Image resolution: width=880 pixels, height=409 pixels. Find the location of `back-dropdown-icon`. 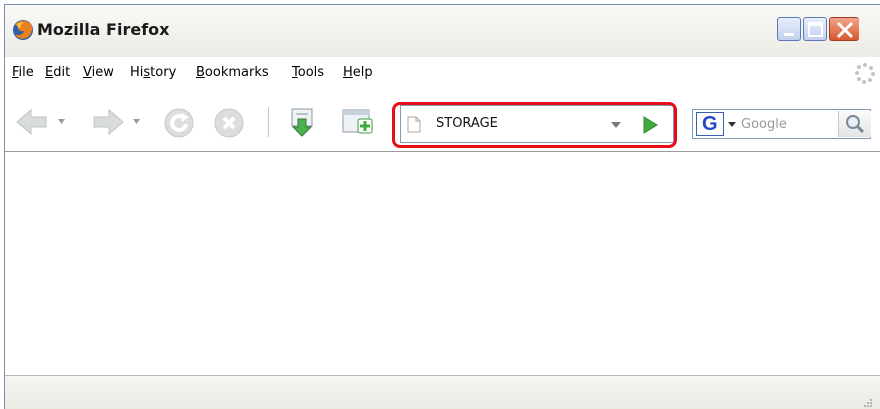

back-dropdown-icon is located at coordinates (61, 121).